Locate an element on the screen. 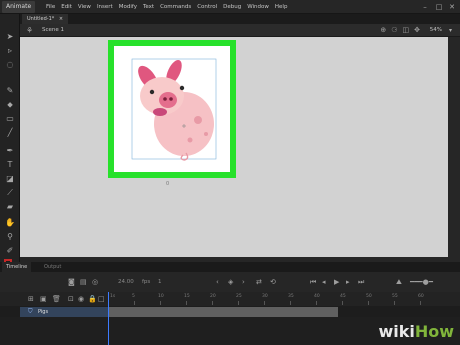  new-layer-icon: ⊞ is located at coordinates (31, 299).